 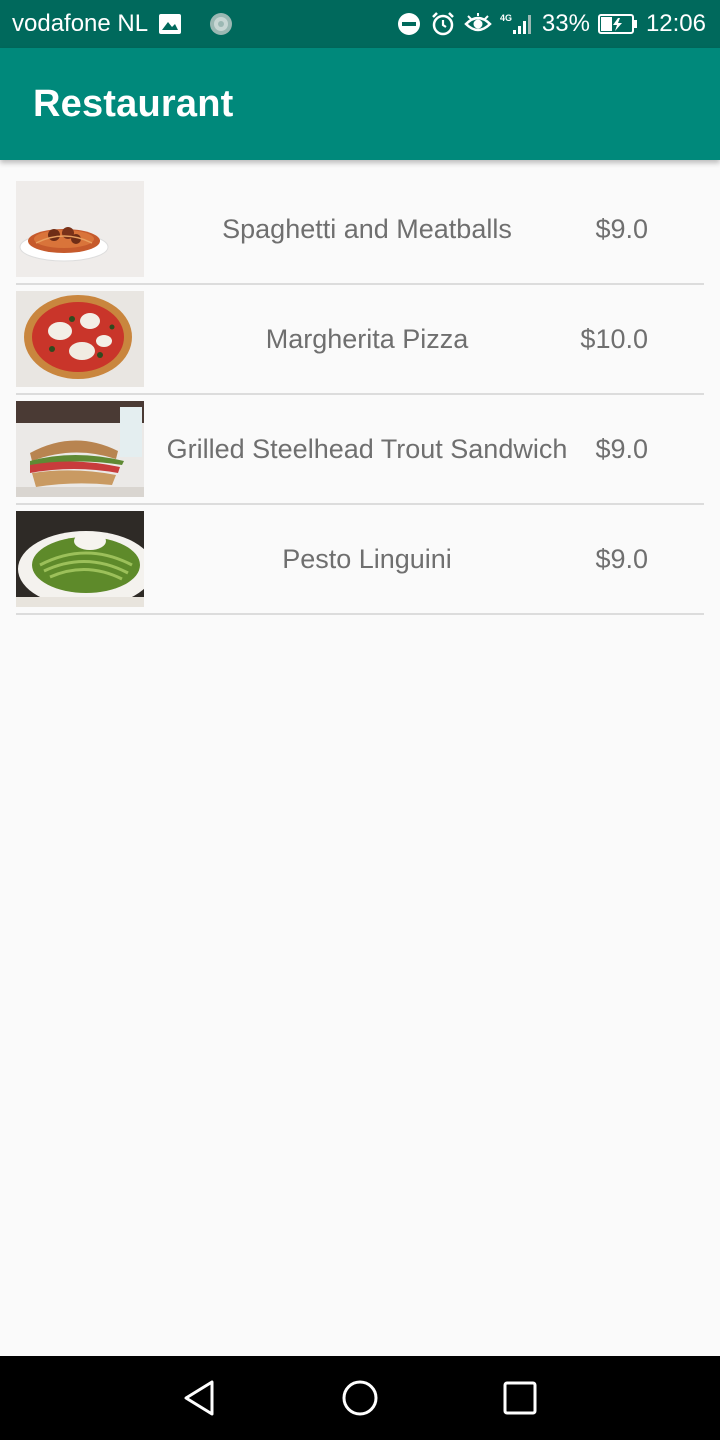 I want to click on item-price: $10.0, so click(x=614, y=338).